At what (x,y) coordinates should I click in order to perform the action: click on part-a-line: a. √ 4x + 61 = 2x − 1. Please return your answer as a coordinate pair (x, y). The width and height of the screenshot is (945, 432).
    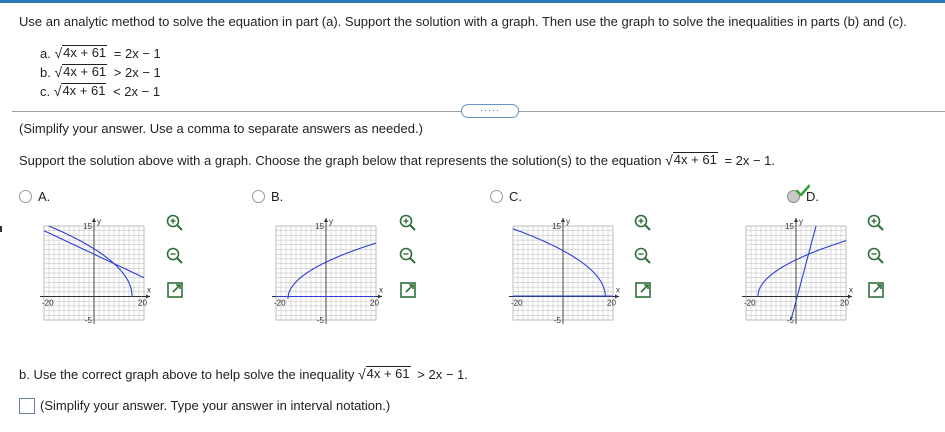
    Looking at the image, I should click on (100, 53).